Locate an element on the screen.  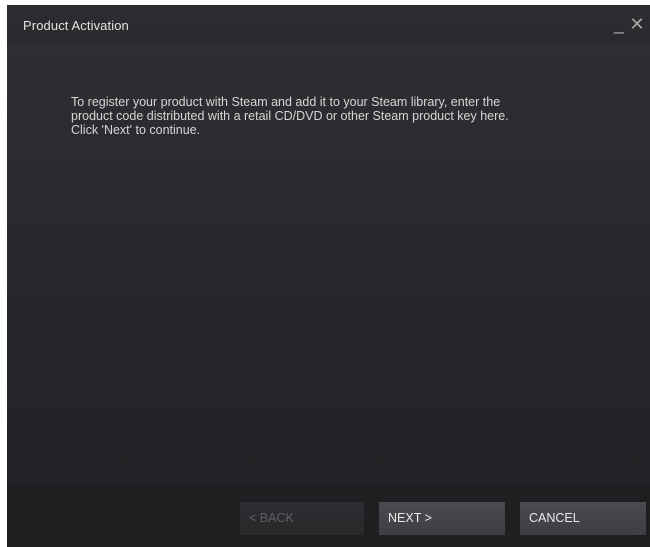
back-button: < BACK is located at coordinates (302, 518).